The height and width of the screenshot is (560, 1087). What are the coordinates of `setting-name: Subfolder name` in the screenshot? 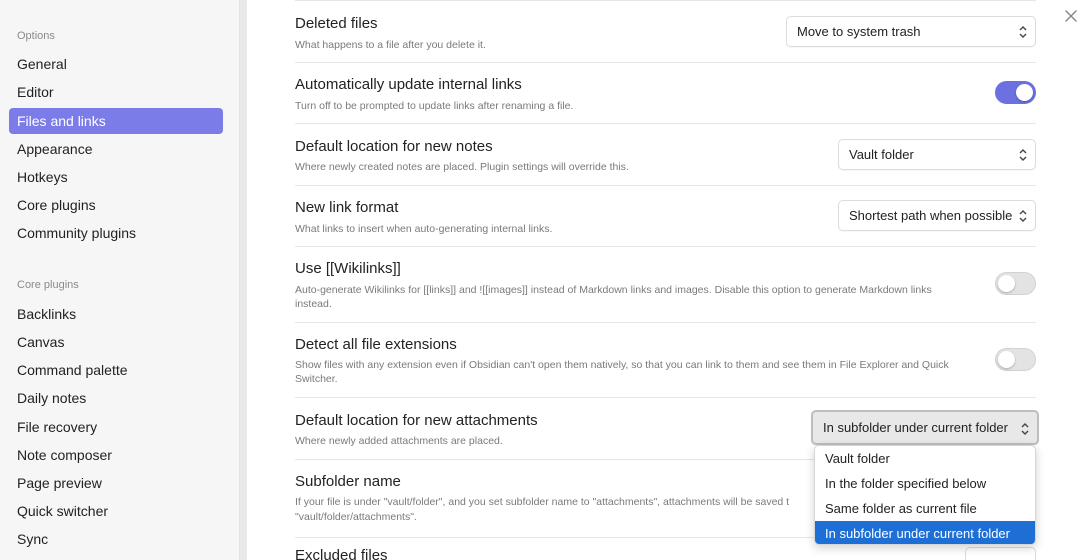 It's located at (348, 481).